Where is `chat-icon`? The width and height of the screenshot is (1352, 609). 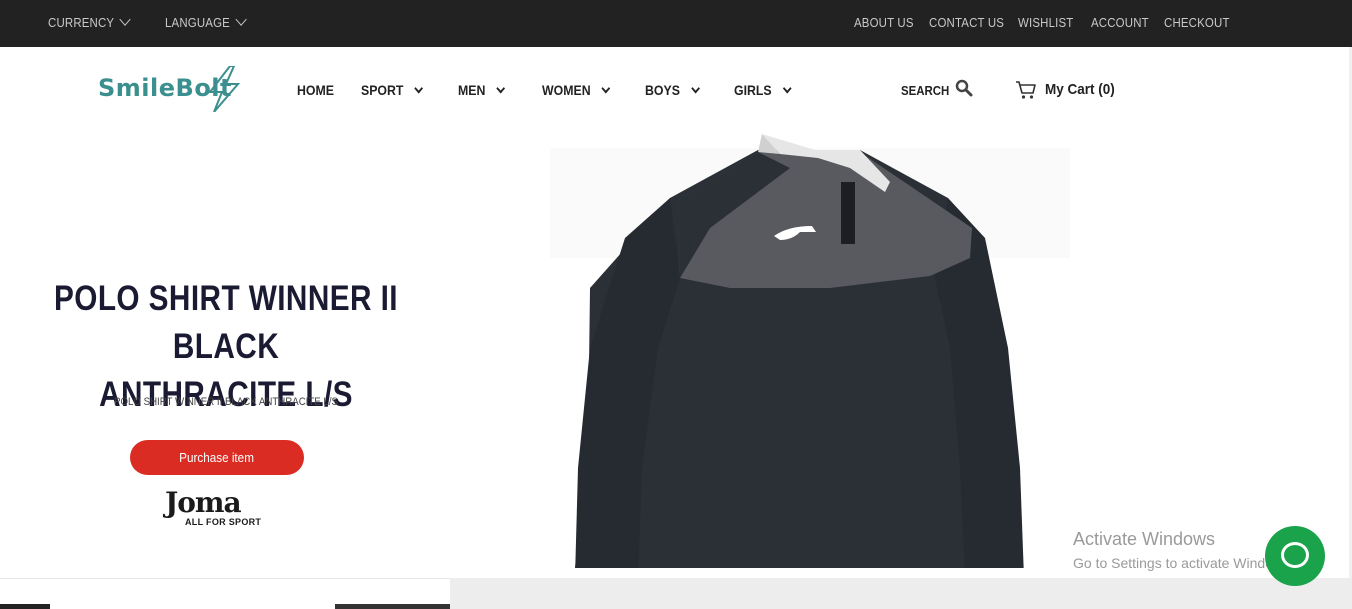 chat-icon is located at coordinates (1295, 555).